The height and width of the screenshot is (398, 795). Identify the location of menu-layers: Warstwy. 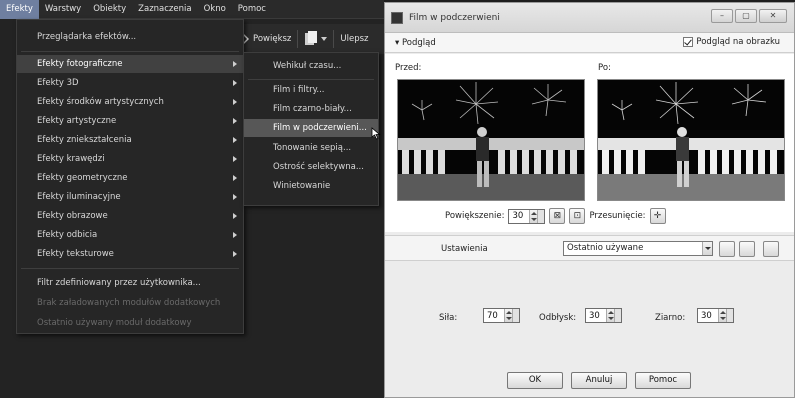
(63, 9).